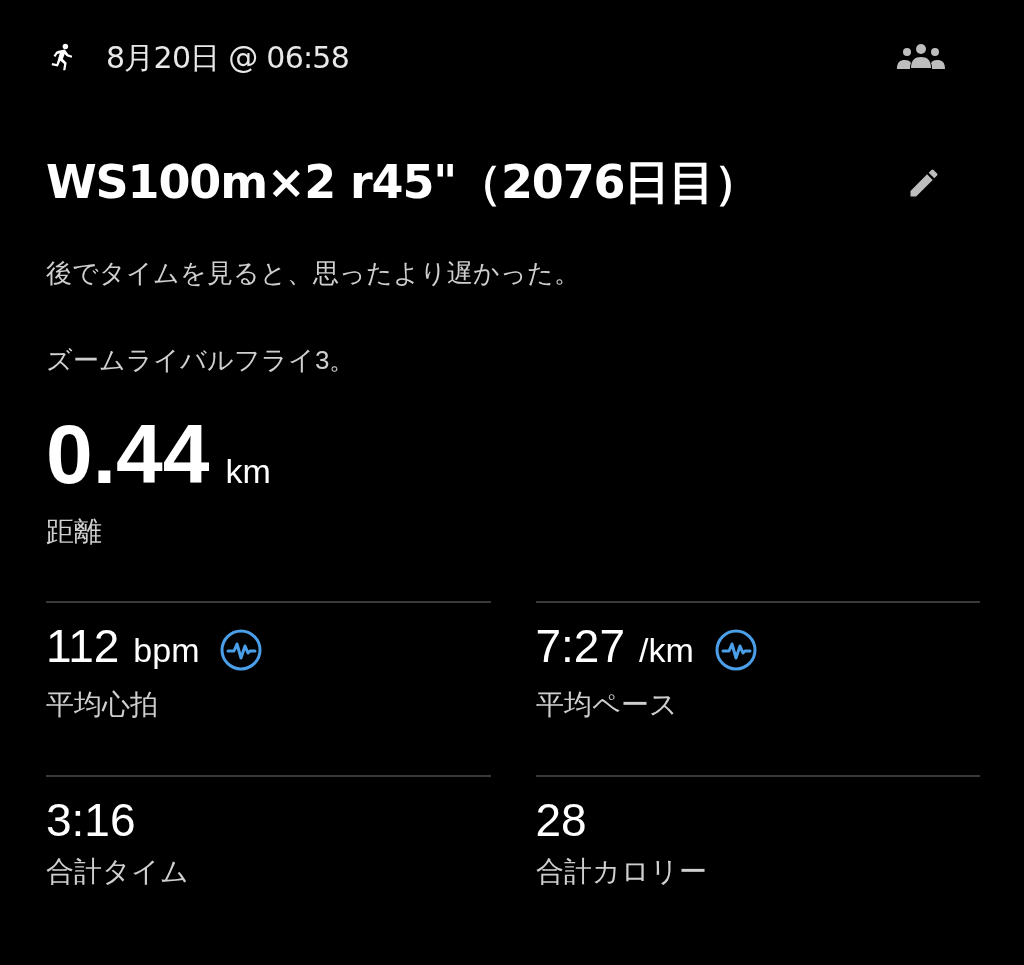  What do you see at coordinates (607, 705) in the screenshot?
I see `stat-label: 平均ペース` at bounding box center [607, 705].